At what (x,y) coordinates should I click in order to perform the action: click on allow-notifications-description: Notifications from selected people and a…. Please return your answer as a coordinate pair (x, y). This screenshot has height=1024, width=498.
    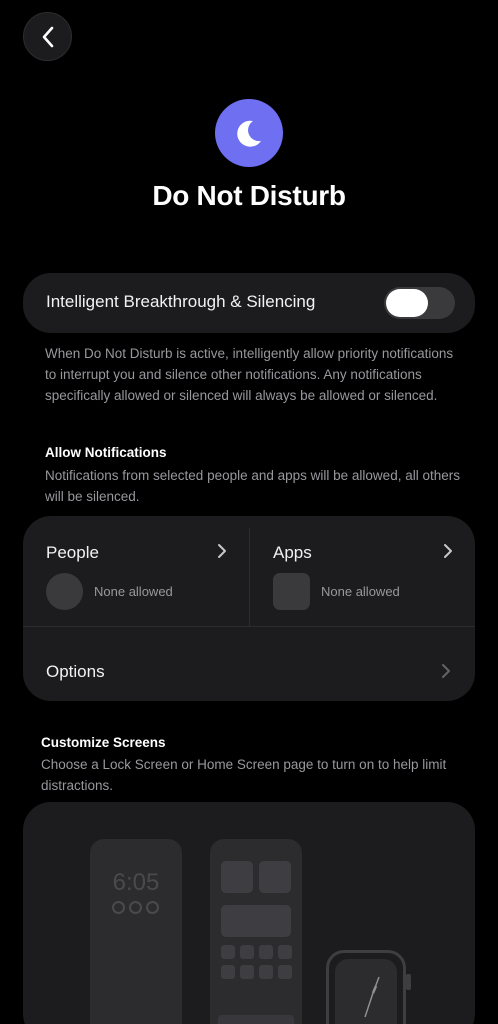
    Looking at the image, I should click on (252, 486).